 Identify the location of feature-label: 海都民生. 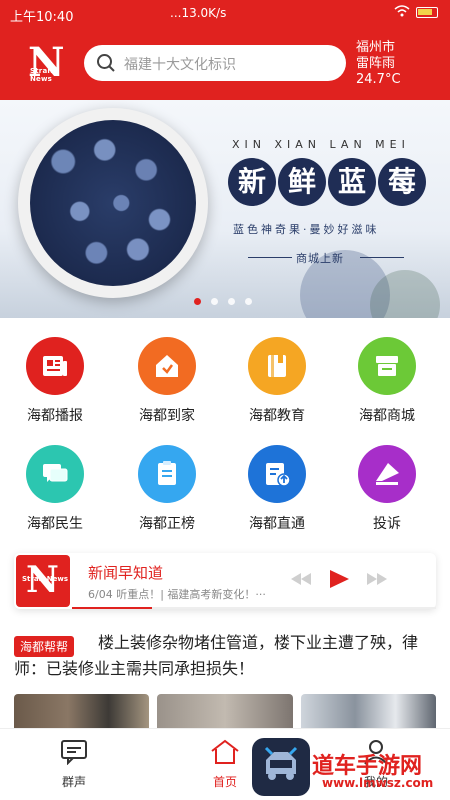
(55, 524).